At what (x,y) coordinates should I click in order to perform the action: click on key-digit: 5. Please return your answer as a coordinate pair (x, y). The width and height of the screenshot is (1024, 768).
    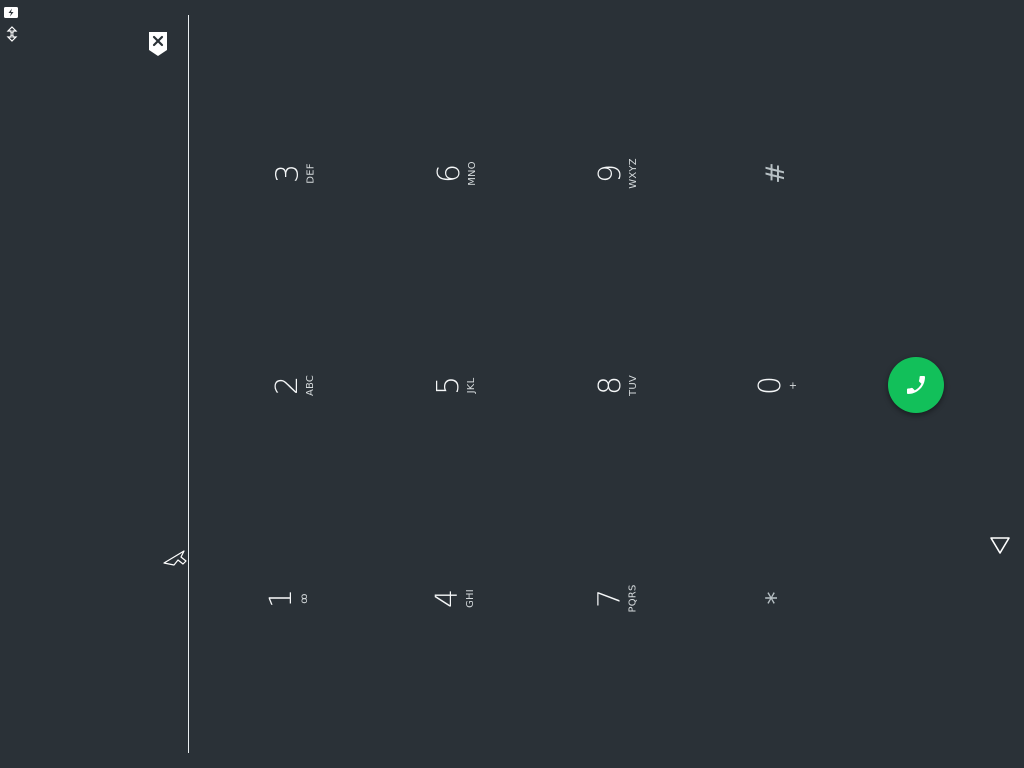
    Looking at the image, I should click on (449, 385).